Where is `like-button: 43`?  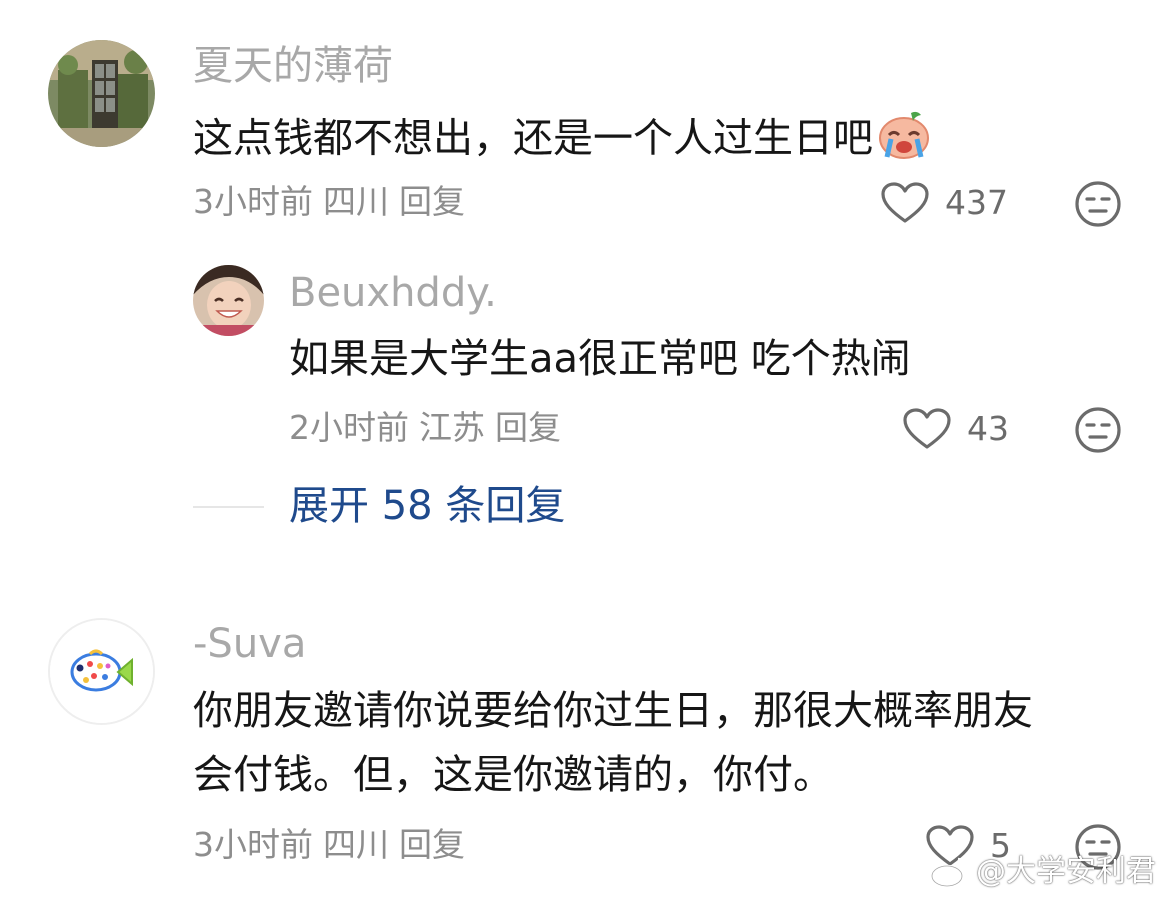
like-button: 43 is located at coordinates (956, 429).